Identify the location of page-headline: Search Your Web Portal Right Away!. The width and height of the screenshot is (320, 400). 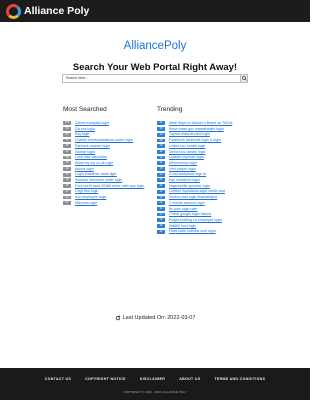
(155, 67).